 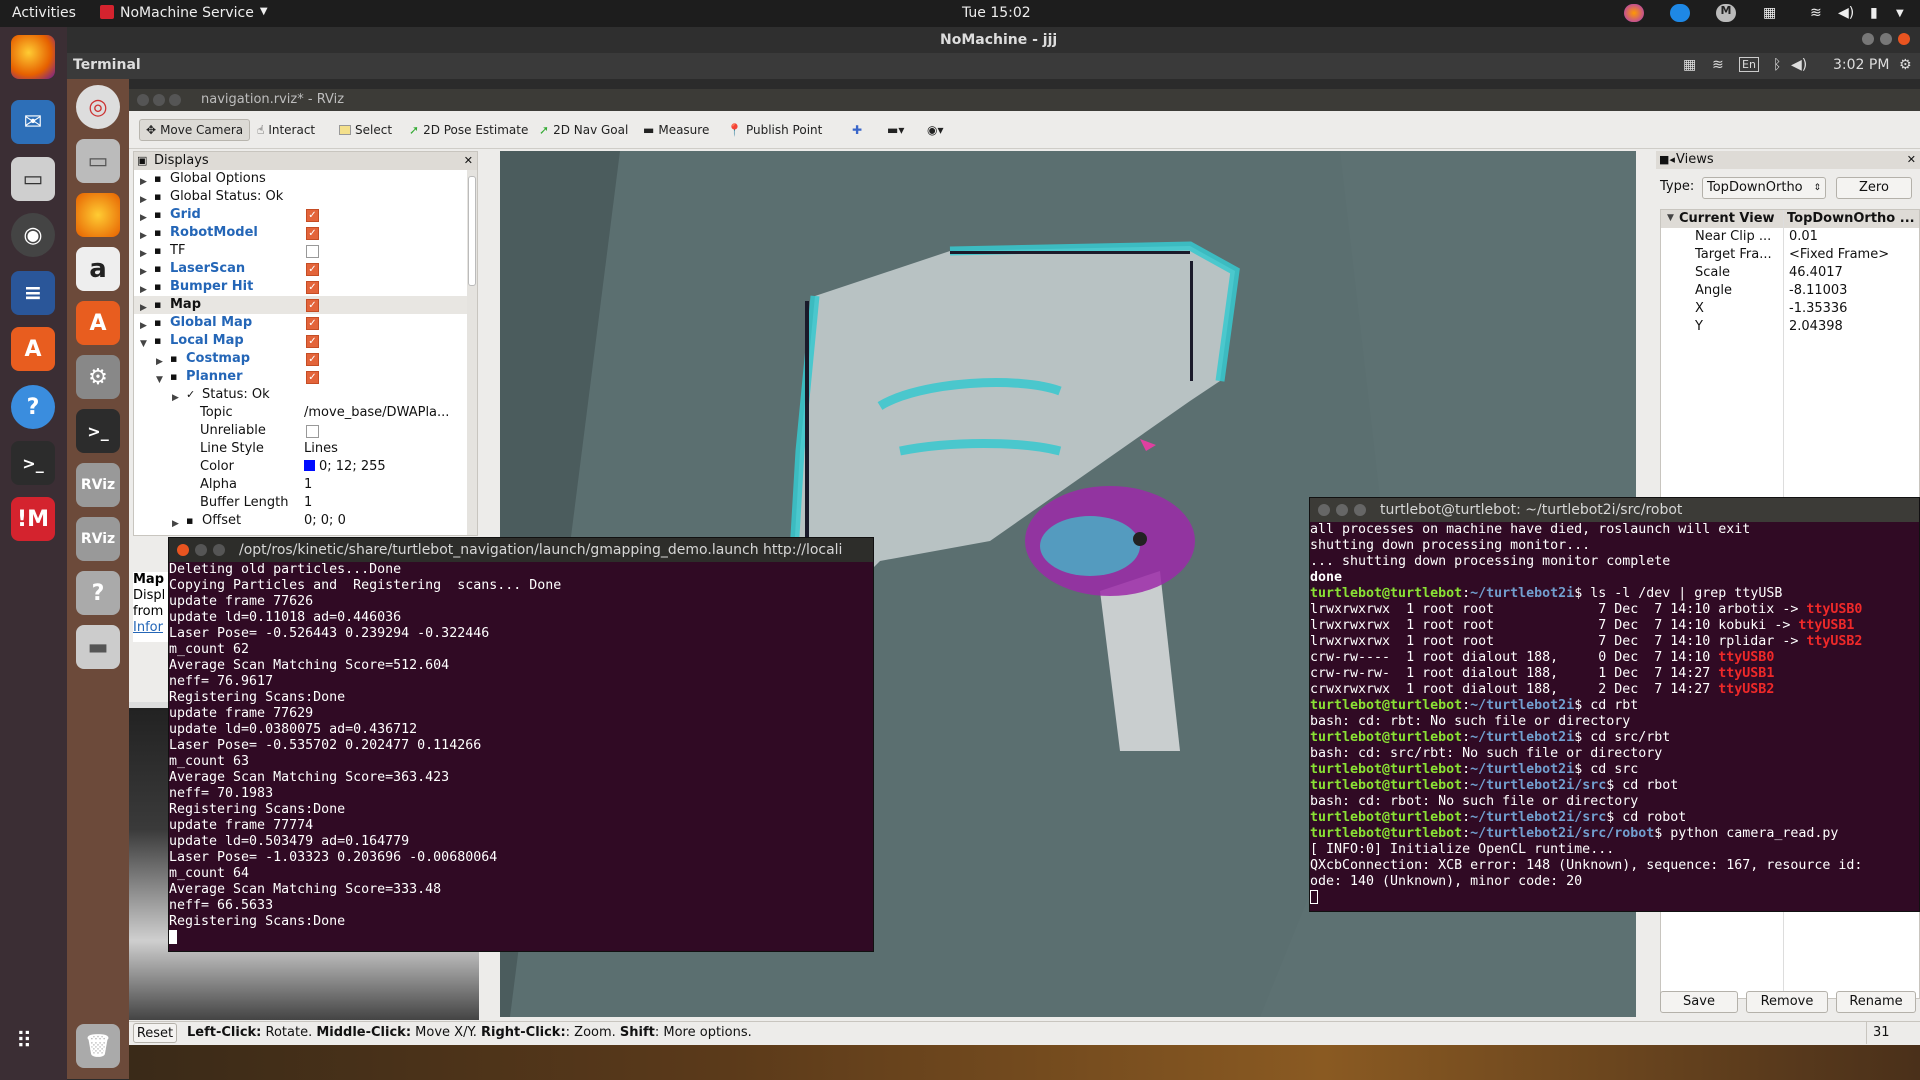 What do you see at coordinates (304, 359) in the screenshot?
I see `display-row: ▶ ▪ Costmap ✓` at bounding box center [304, 359].